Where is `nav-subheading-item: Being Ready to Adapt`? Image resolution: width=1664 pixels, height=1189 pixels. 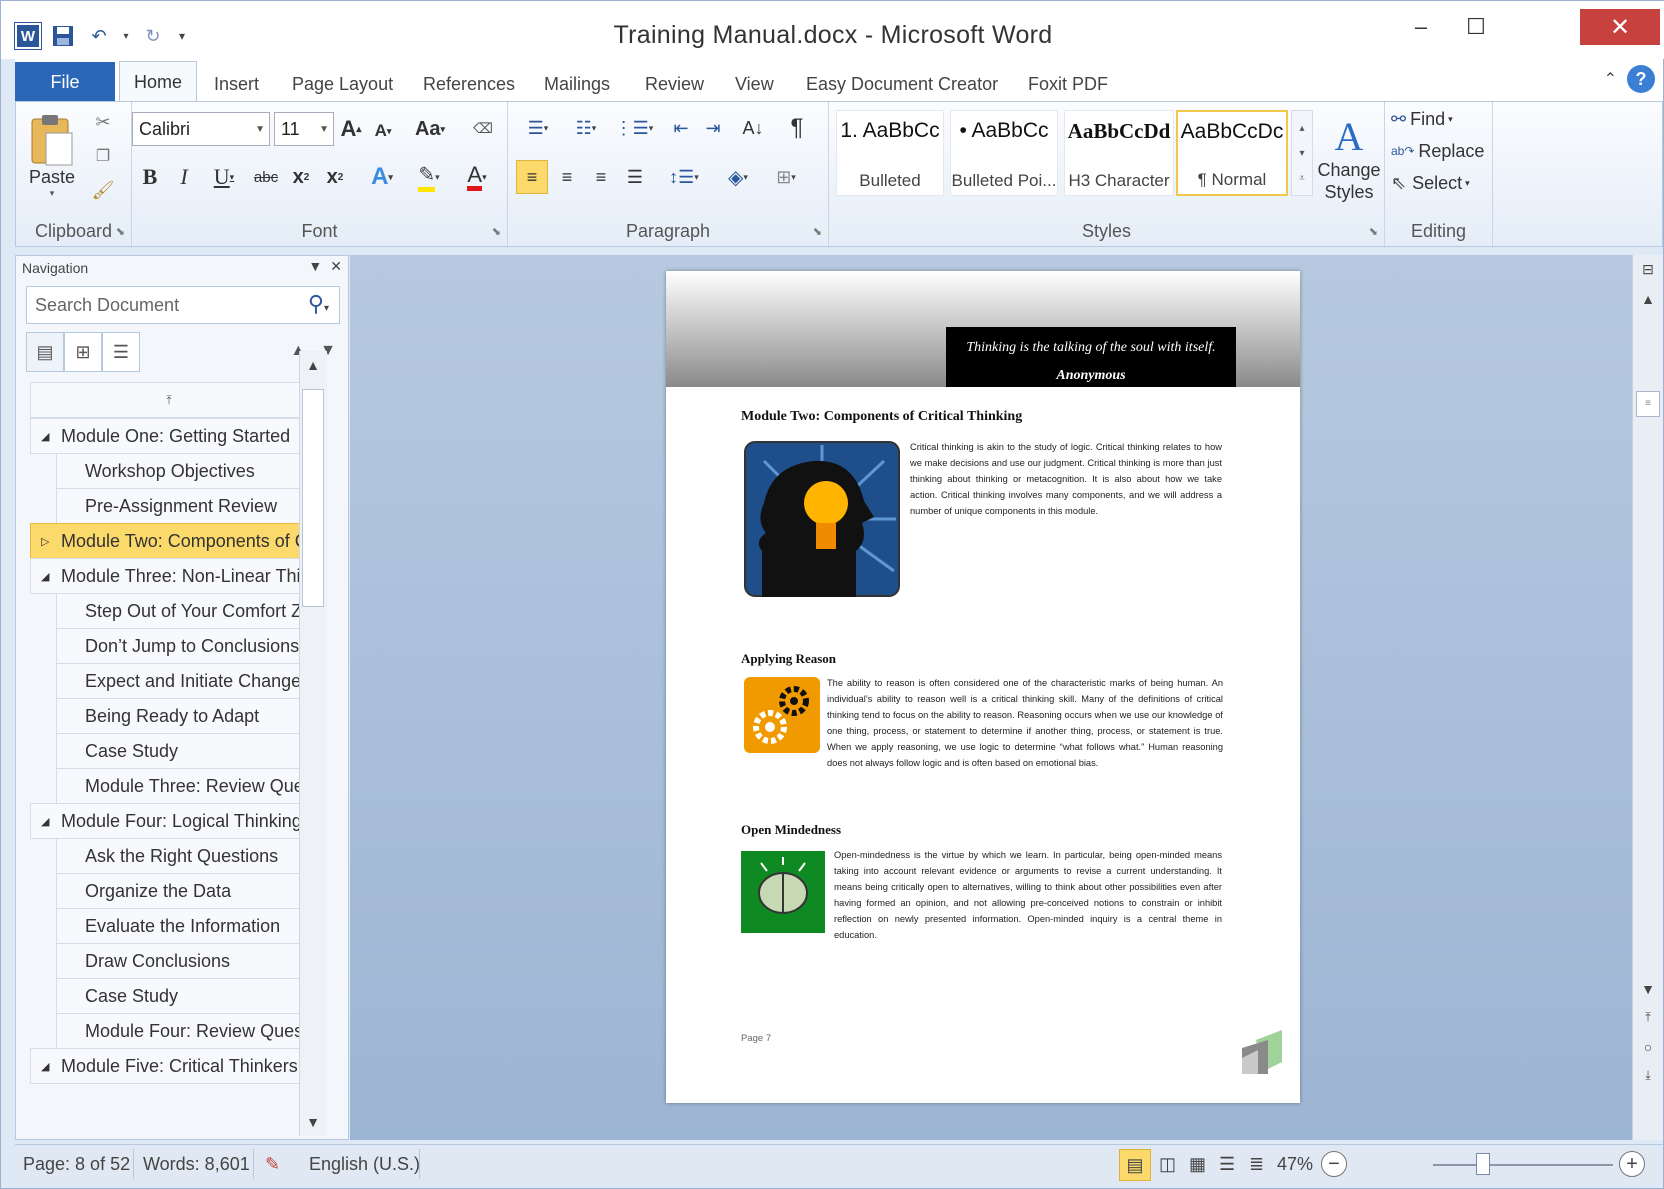 nav-subheading-item: Being Ready to Adapt is located at coordinates (182, 716).